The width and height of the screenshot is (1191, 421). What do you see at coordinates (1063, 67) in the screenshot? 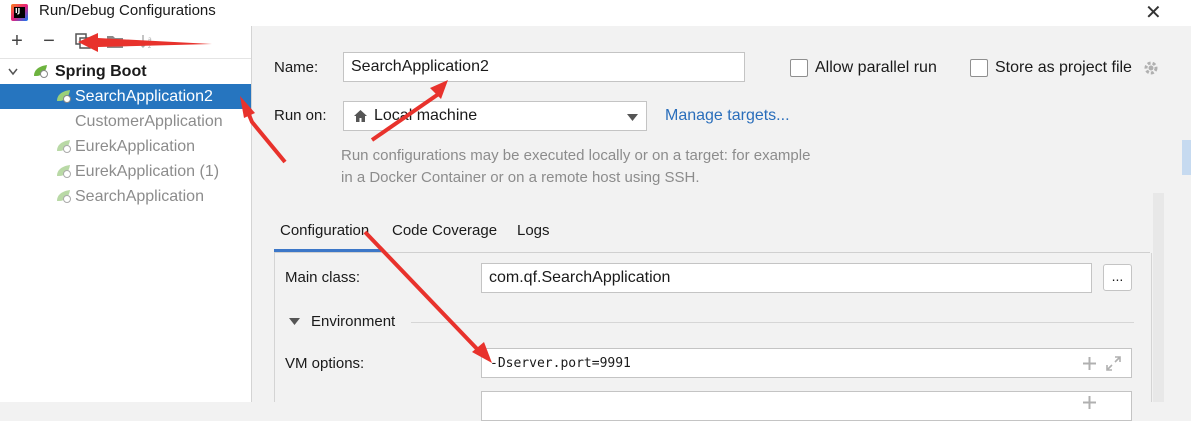
I see `store-as-project-file-label: Store as project file` at bounding box center [1063, 67].